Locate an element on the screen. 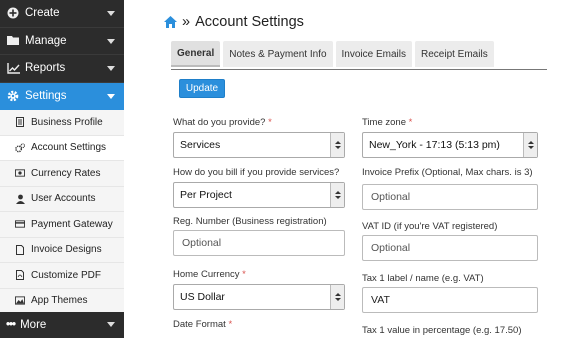  tab-invoice-emails: Invoice Emails is located at coordinates (373, 54).